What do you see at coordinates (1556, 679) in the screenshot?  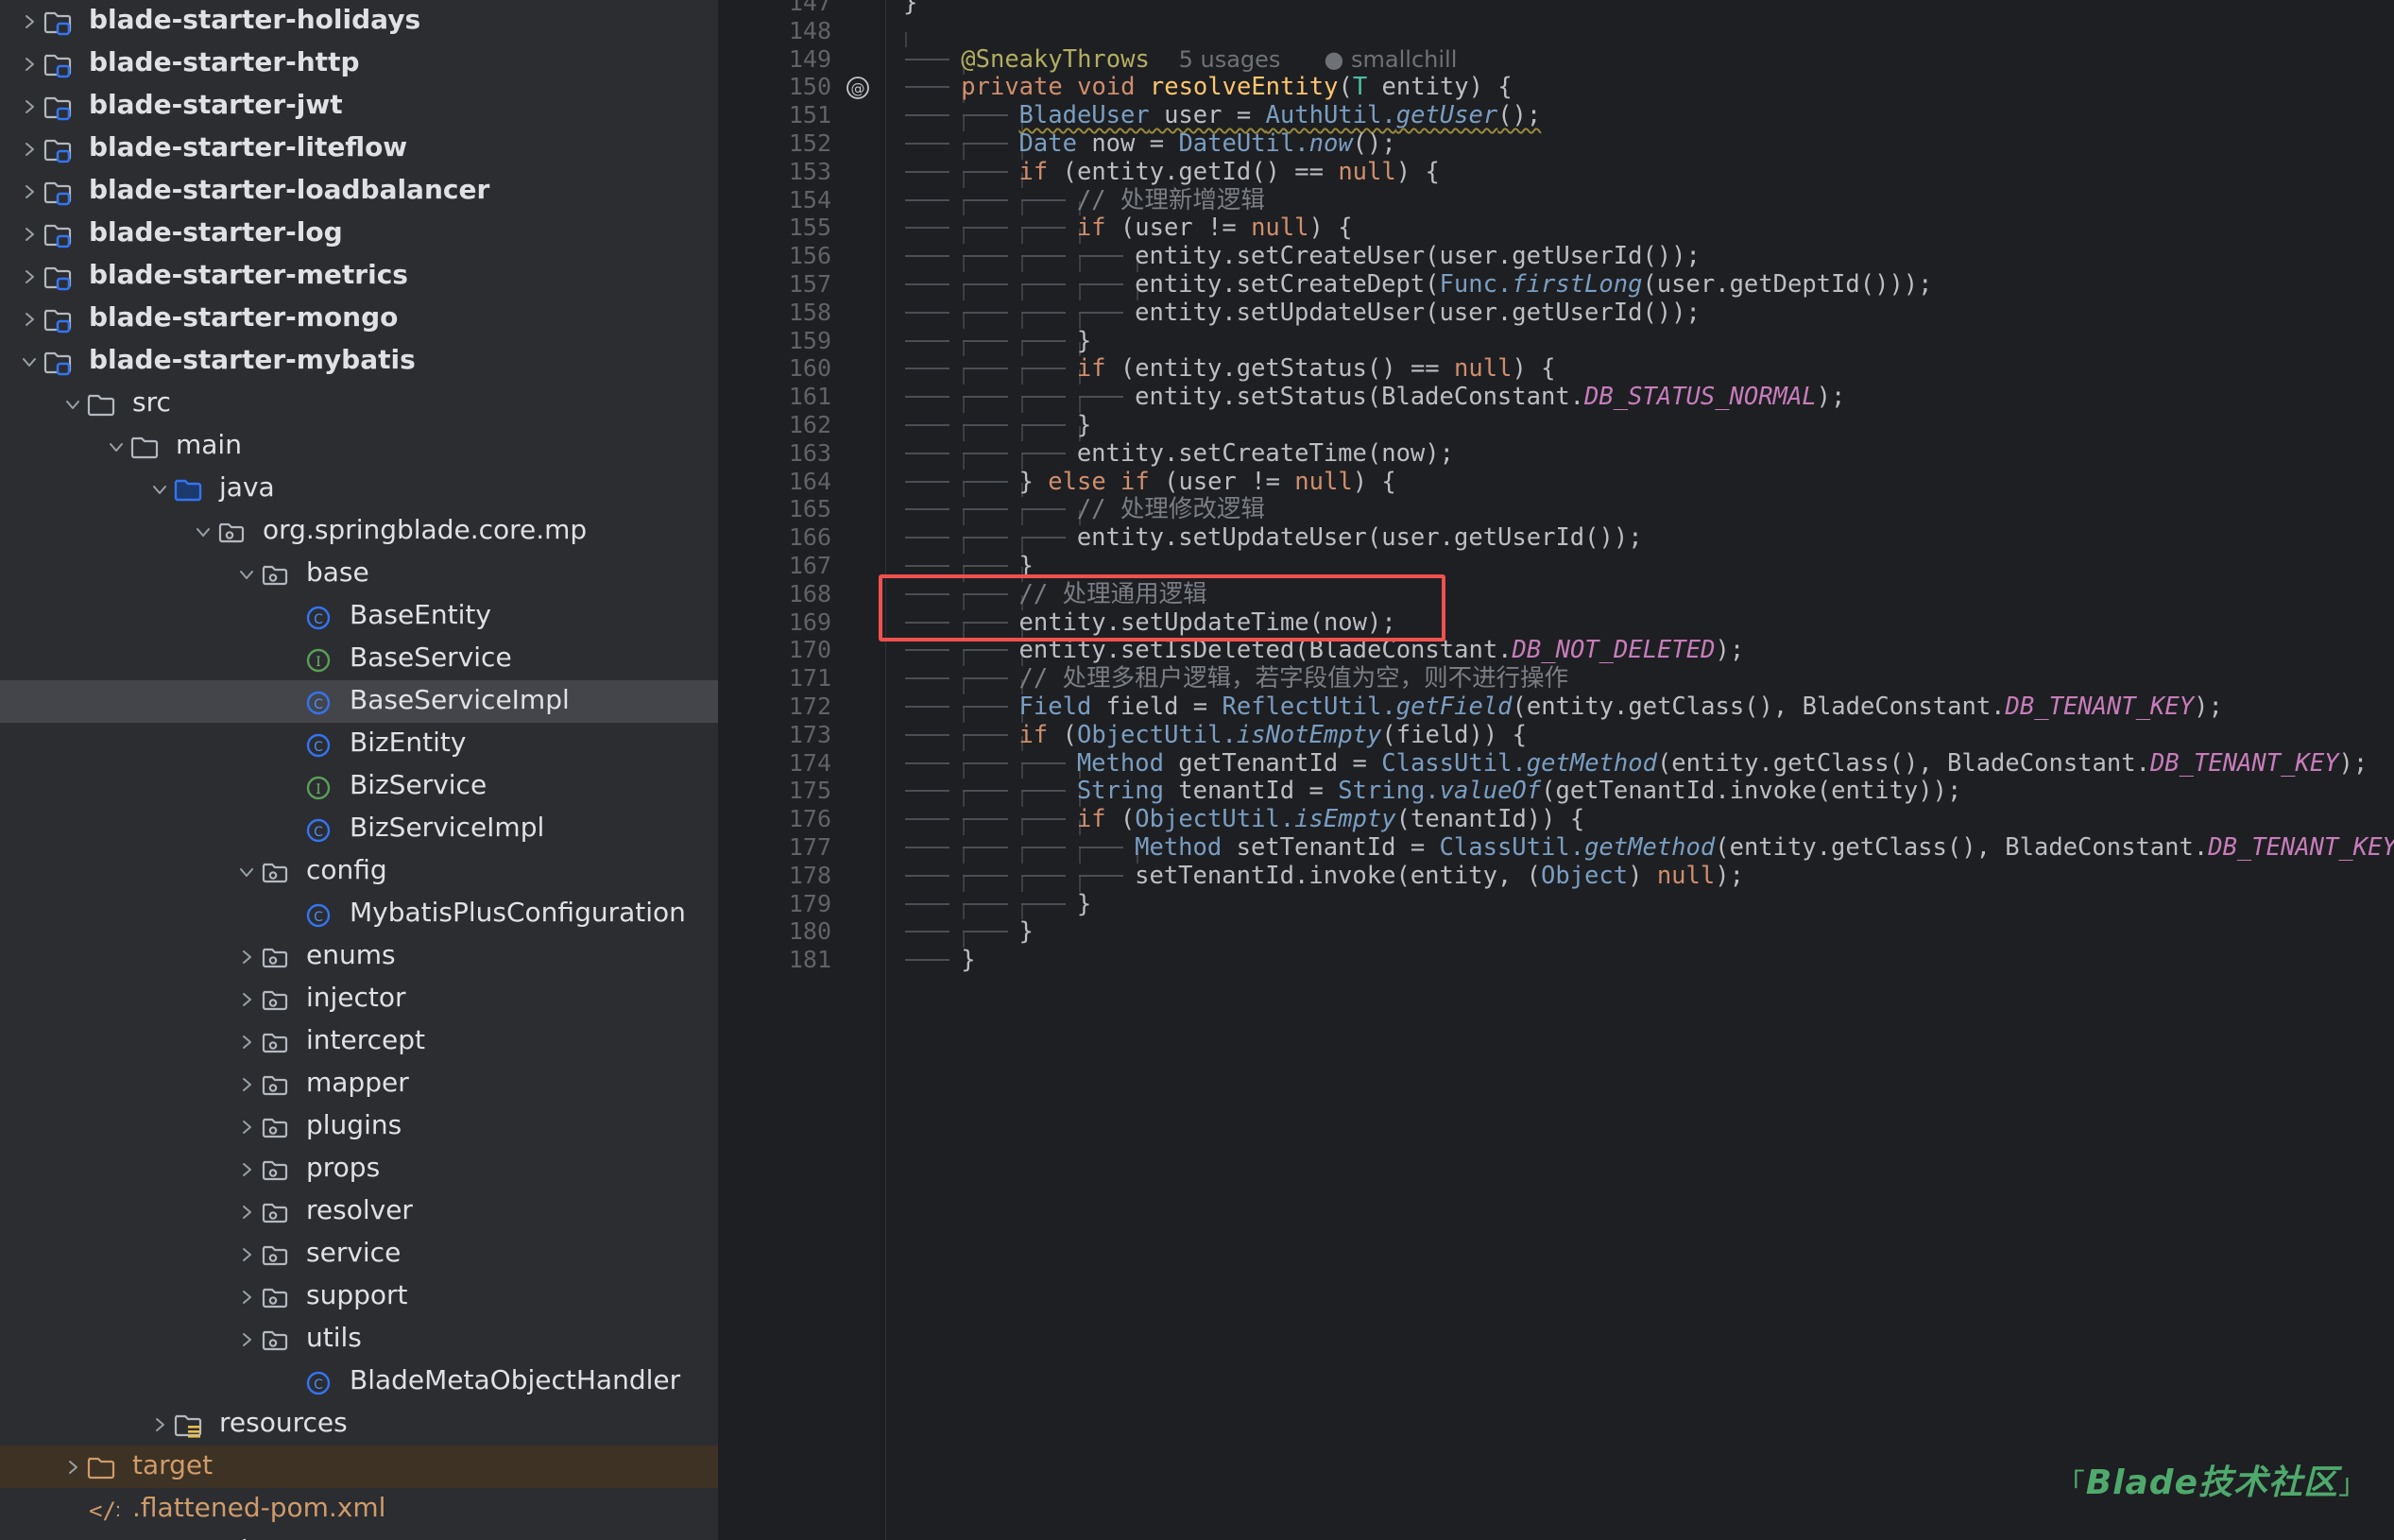 I see `code-line: 171 // 处理多租户逻辑，若字段值为空，则不进行操作` at bounding box center [1556, 679].